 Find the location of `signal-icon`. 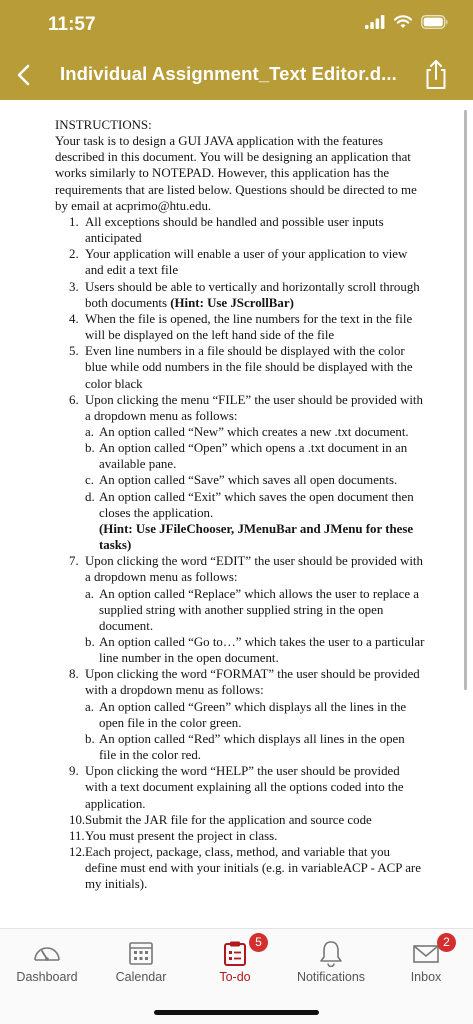

signal-icon is located at coordinates (375, 22).